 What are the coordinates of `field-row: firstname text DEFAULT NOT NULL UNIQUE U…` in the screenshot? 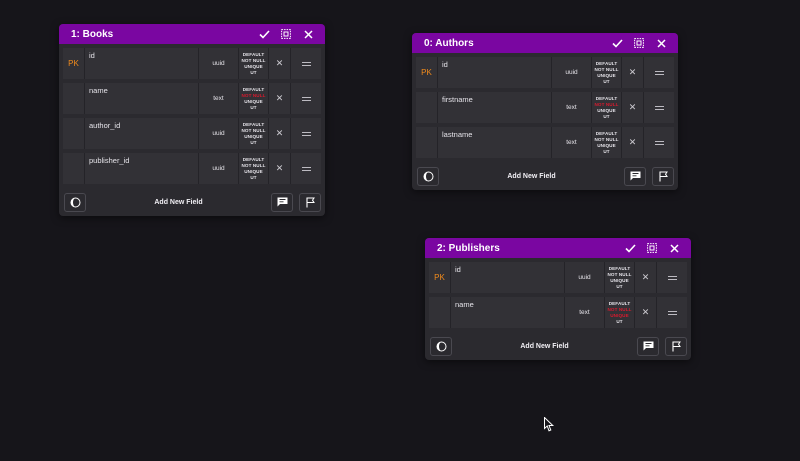 It's located at (545, 107).